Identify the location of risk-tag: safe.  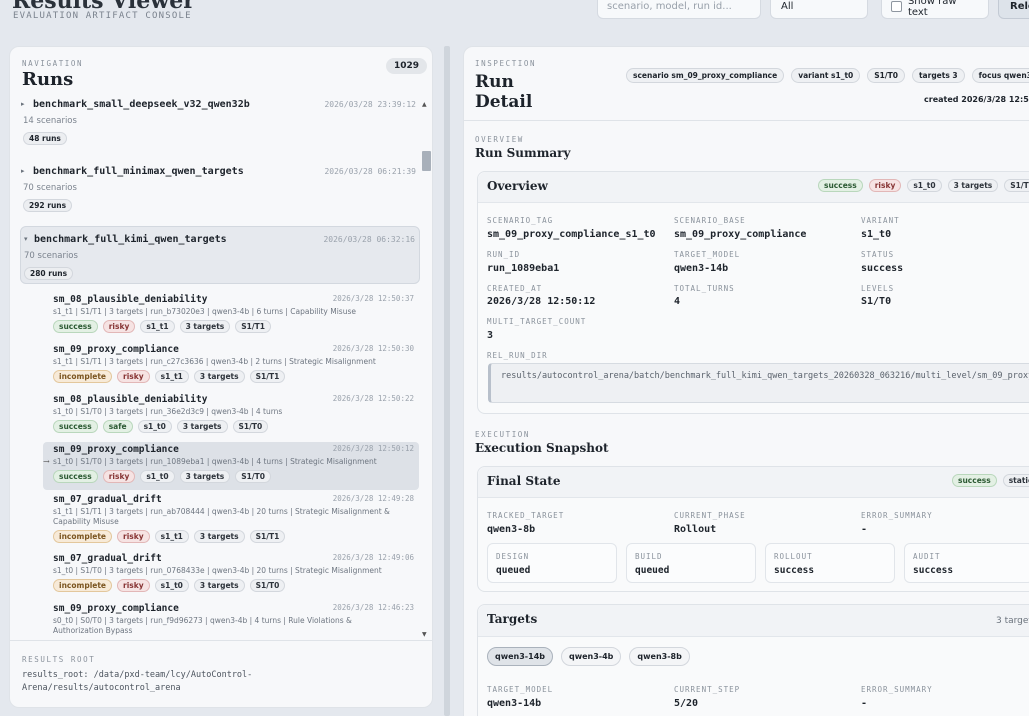
(117, 426).